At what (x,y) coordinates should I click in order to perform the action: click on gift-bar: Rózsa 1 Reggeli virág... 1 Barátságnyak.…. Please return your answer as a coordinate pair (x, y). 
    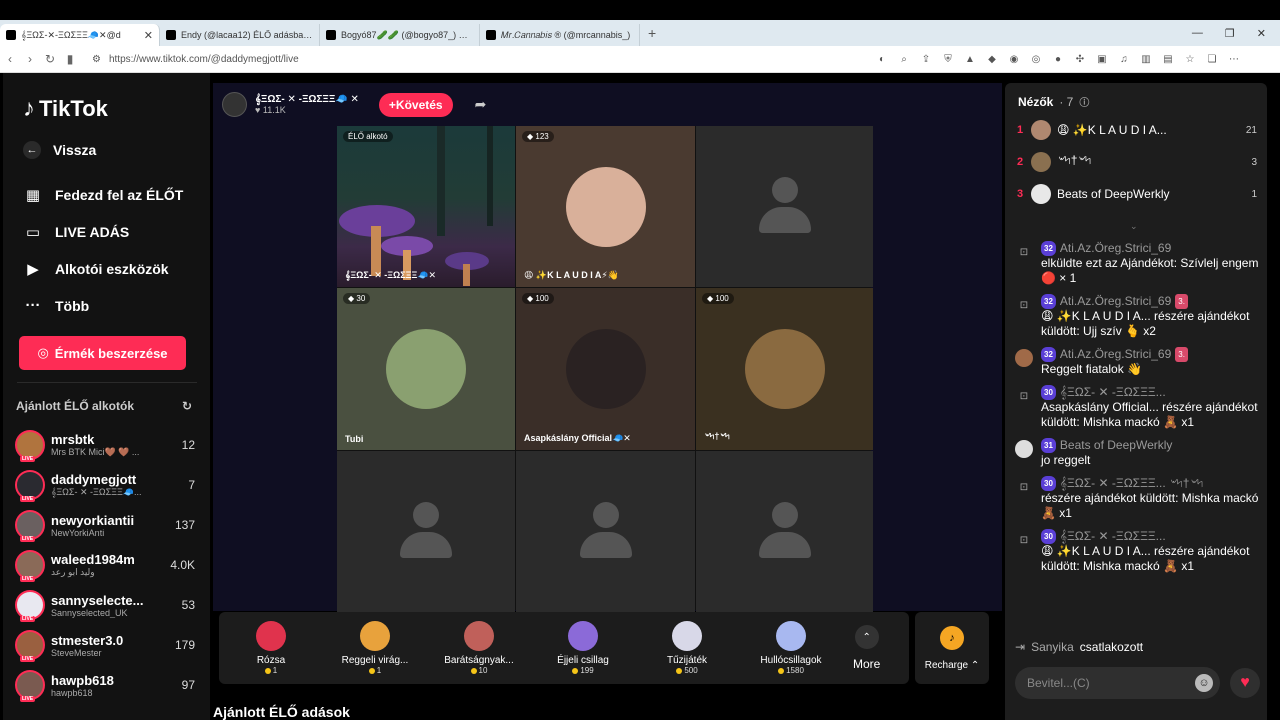
    Looking at the image, I should click on (564, 648).